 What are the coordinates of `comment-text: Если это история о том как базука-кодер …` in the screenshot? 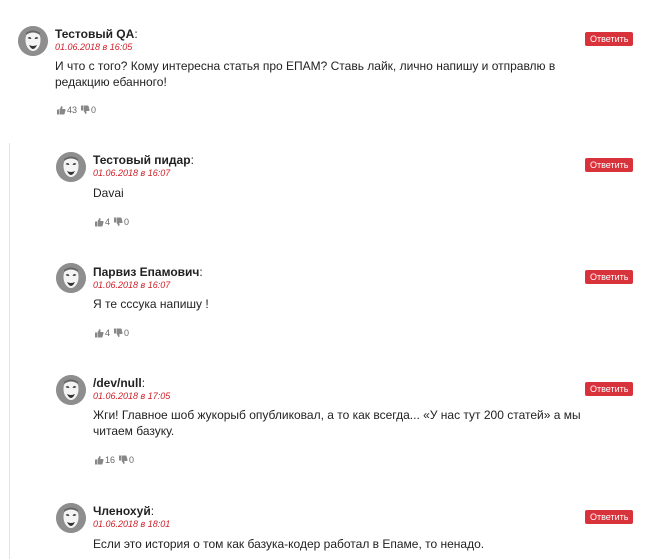 It's located at (289, 544).